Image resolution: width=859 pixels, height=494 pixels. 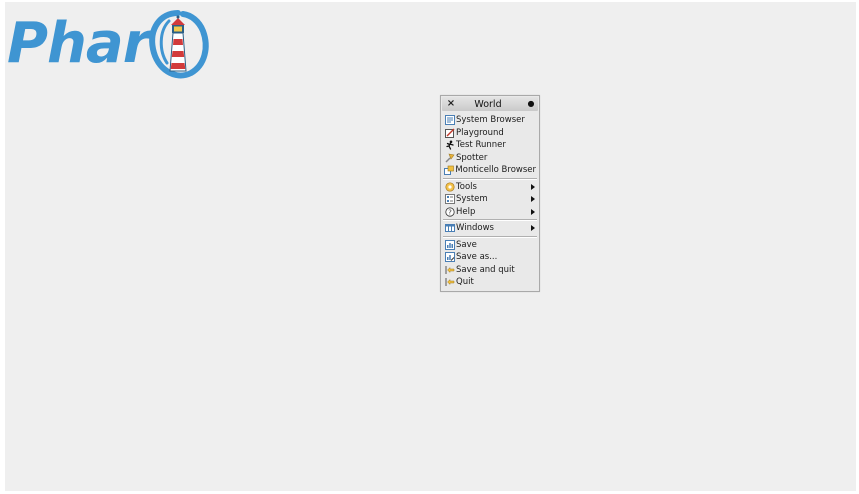 I want to click on menu-item-windows: Windows, so click(x=490, y=228).